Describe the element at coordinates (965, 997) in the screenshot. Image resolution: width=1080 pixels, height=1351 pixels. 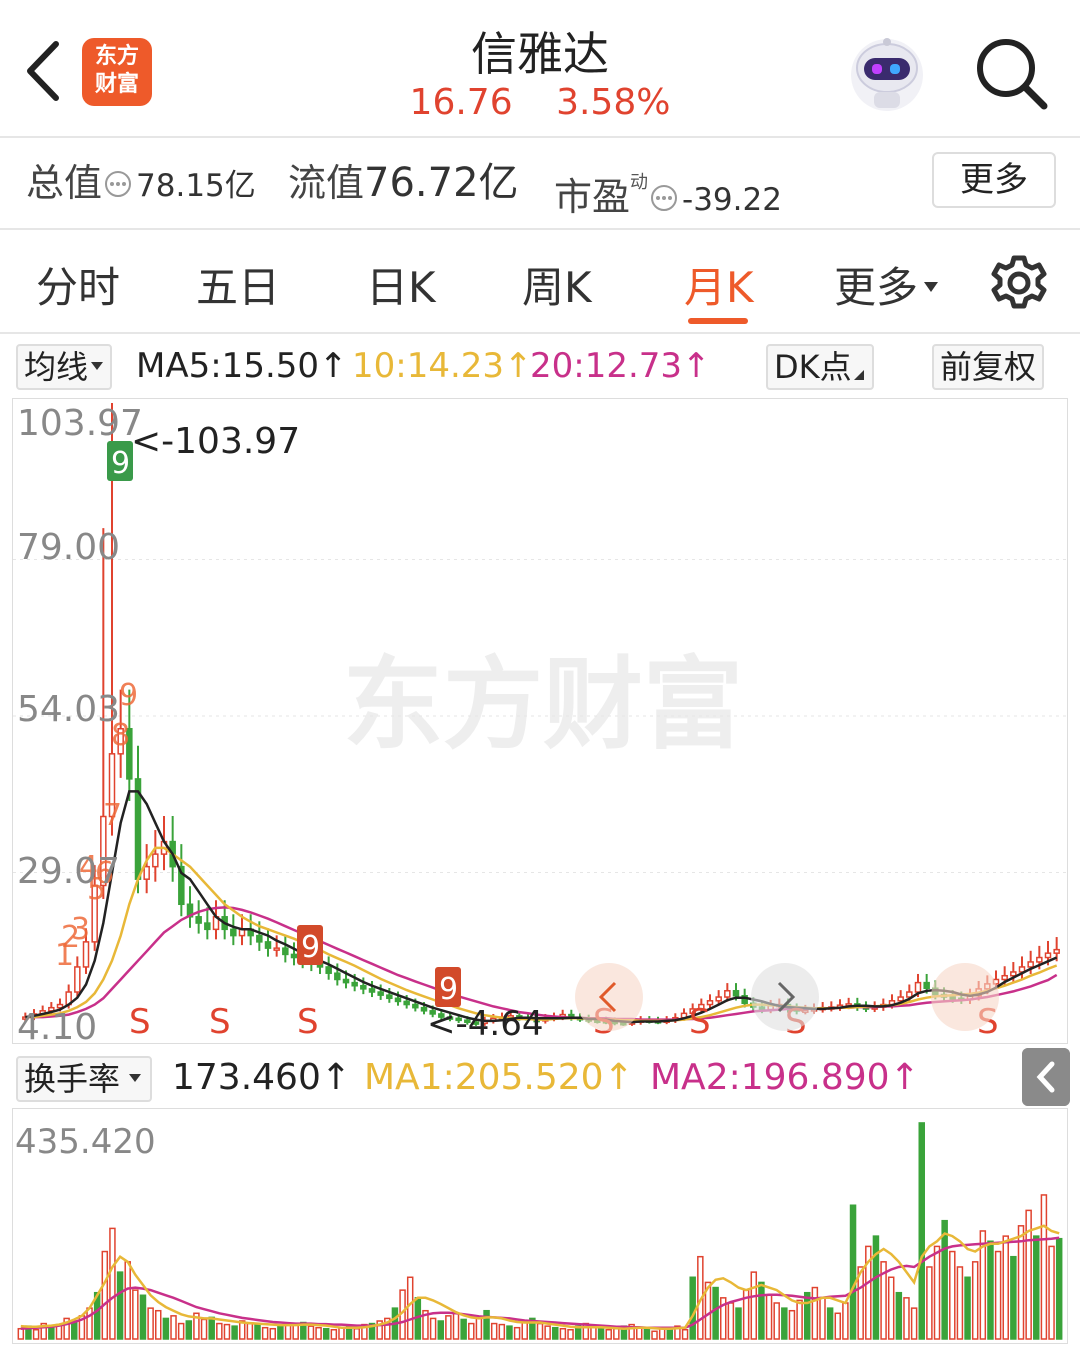
I see `chart-zoom-circle-icon` at that location.